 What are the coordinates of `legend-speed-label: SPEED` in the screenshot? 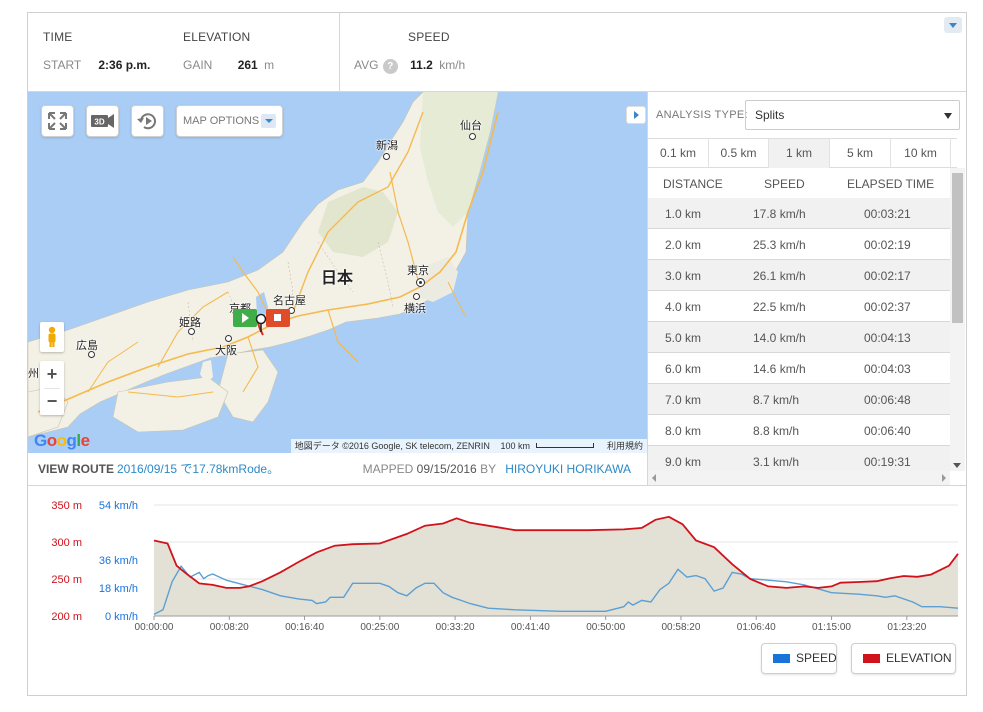 It's located at (816, 658).